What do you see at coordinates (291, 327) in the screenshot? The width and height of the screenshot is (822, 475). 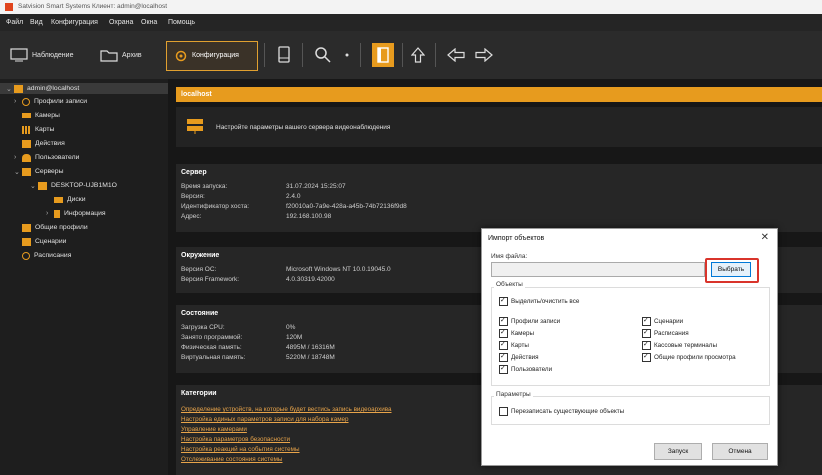 I see `kv-value: 0%` at bounding box center [291, 327].